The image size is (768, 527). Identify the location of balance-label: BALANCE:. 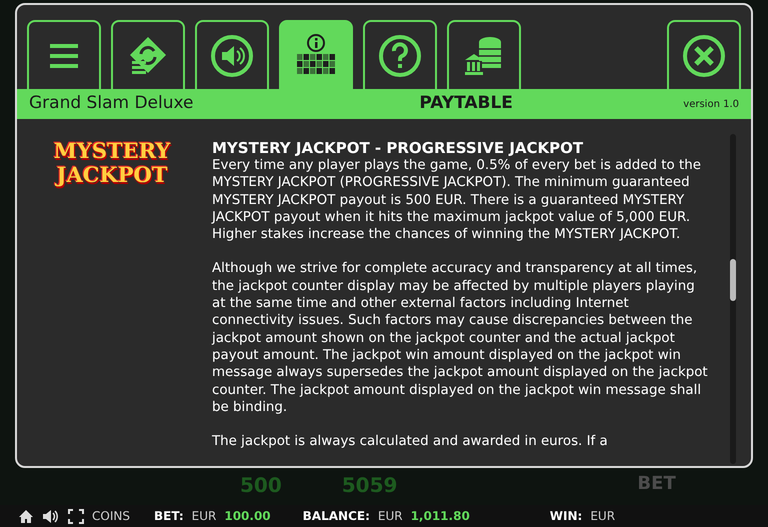
(336, 516).